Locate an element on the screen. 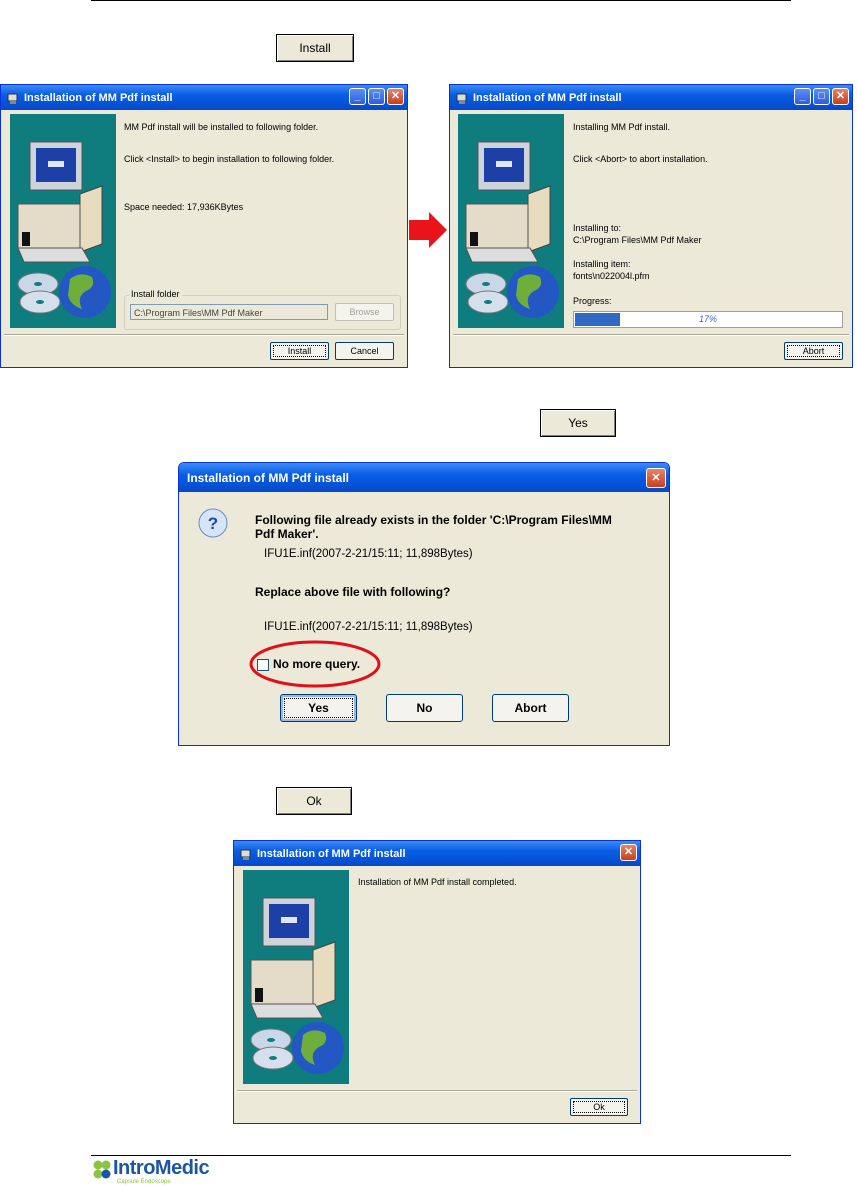  intromedic-logo: IntroMedic Capsule Endoscope is located at coordinates (161, 1172).